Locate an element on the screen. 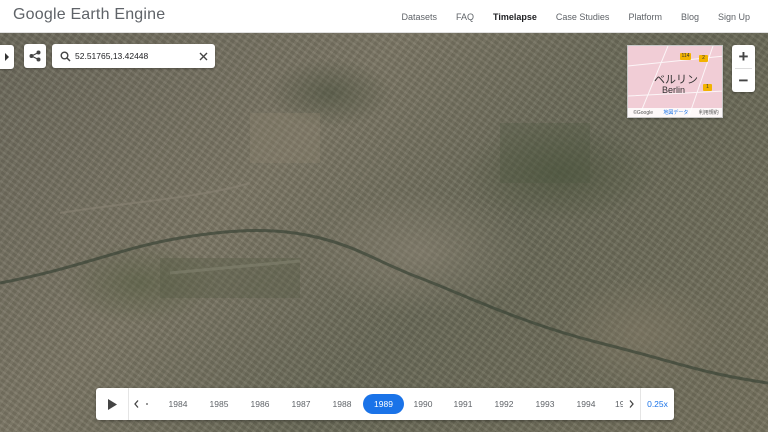  chevron-left-icon is located at coordinates (135, 404).